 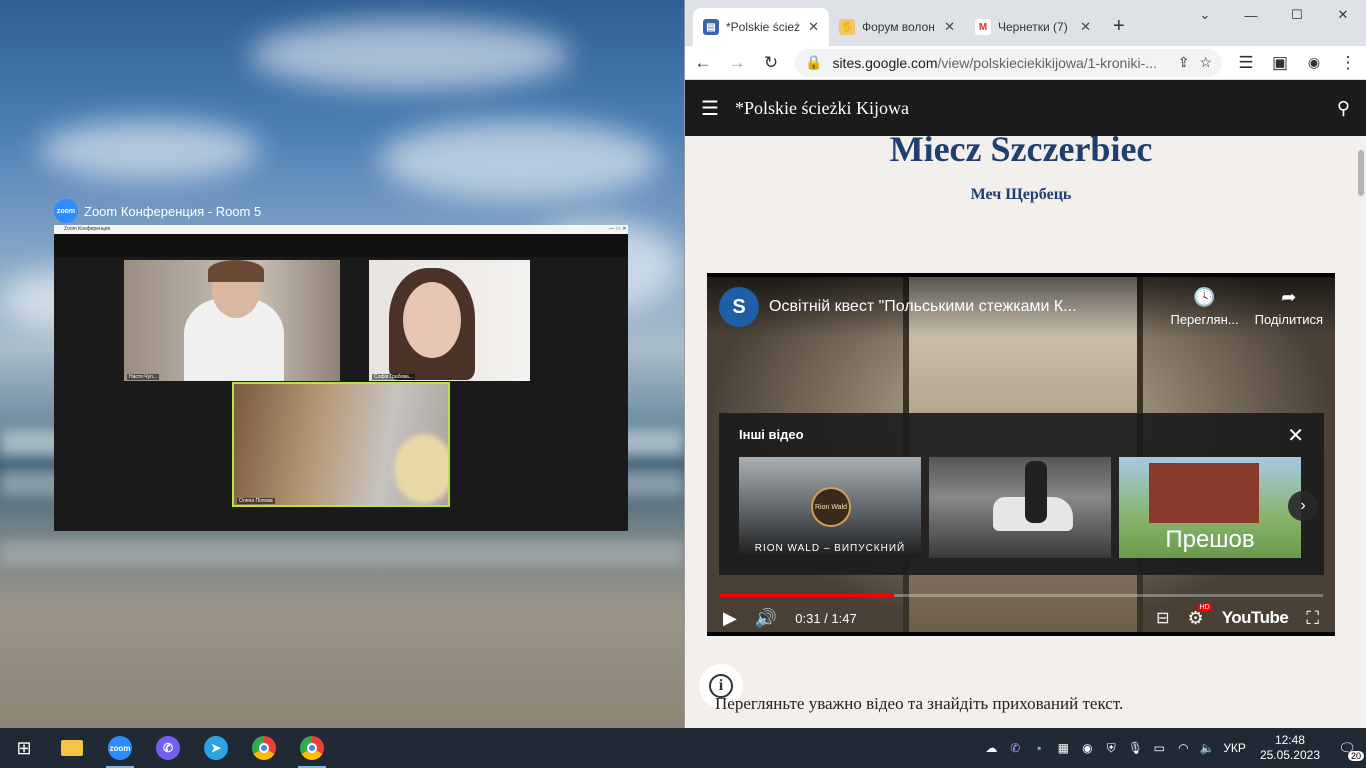 I want to click on language-indicator: УКР, so click(x=1234, y=748).